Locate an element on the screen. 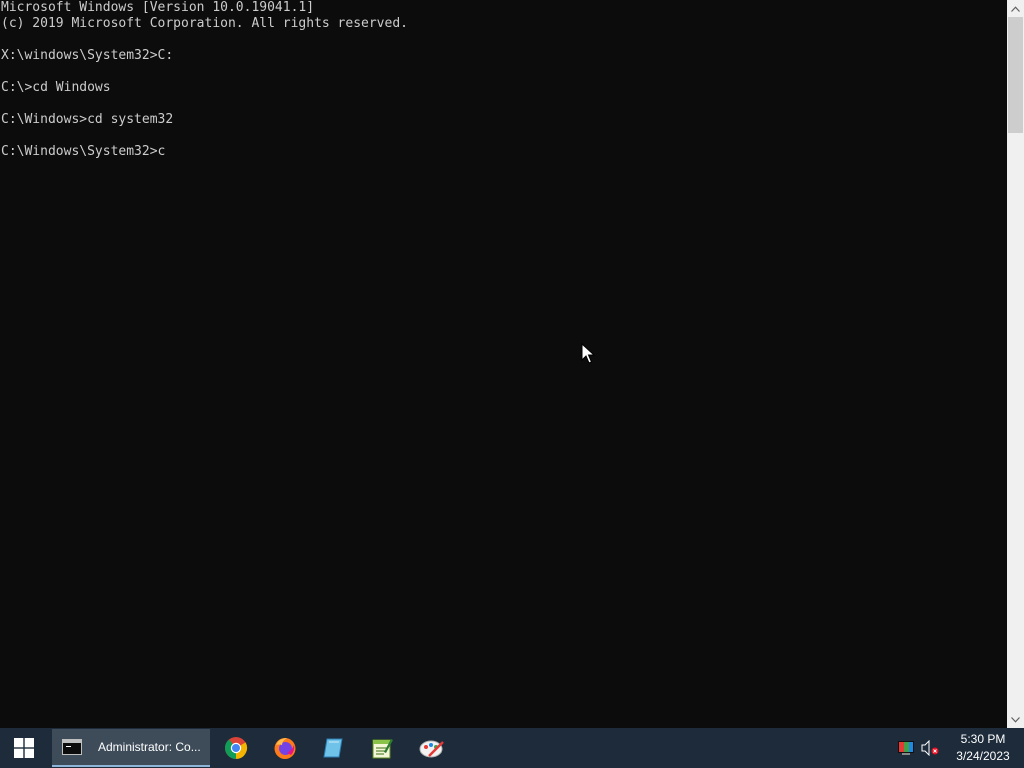 This screenshot has width=1024, height=768. green-notepad-icon is located at coordinates (382, 749).